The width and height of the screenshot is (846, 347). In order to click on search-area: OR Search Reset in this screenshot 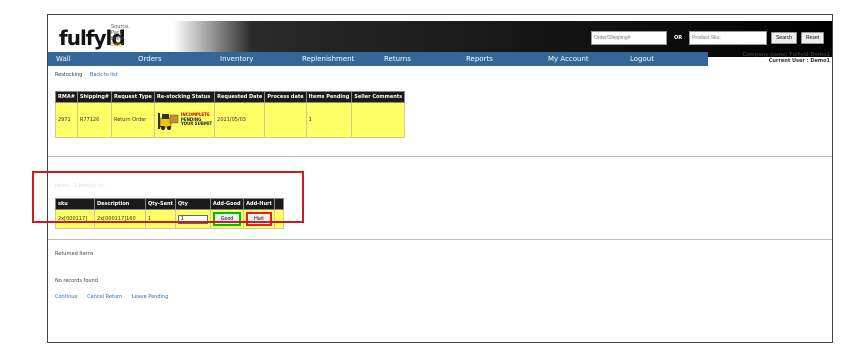, I will do `click(707, 38)`.